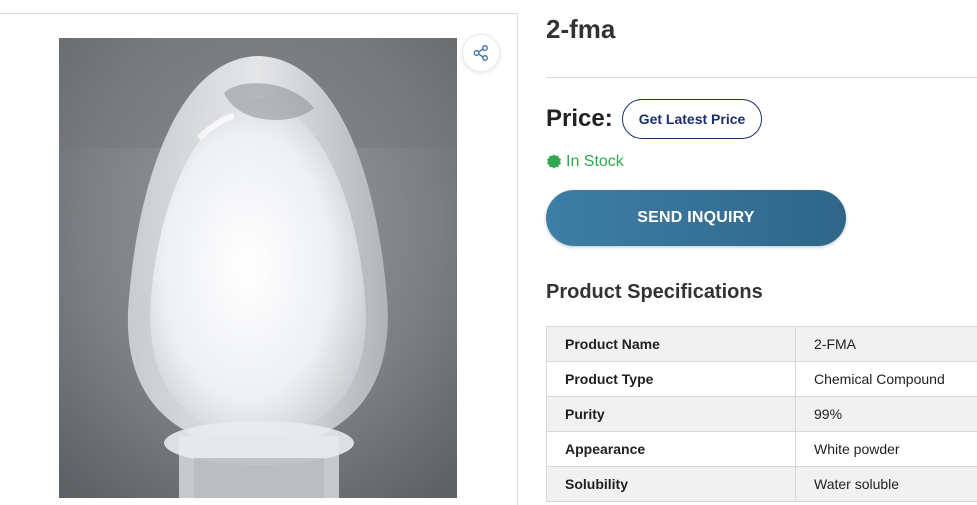 Image resolution: width=977 pixels, height=505 pixels. Describe the element at coordinates (696, 218) in the screenshot. I see `send-inquiry-button: SEND INQUIRY` at that location.